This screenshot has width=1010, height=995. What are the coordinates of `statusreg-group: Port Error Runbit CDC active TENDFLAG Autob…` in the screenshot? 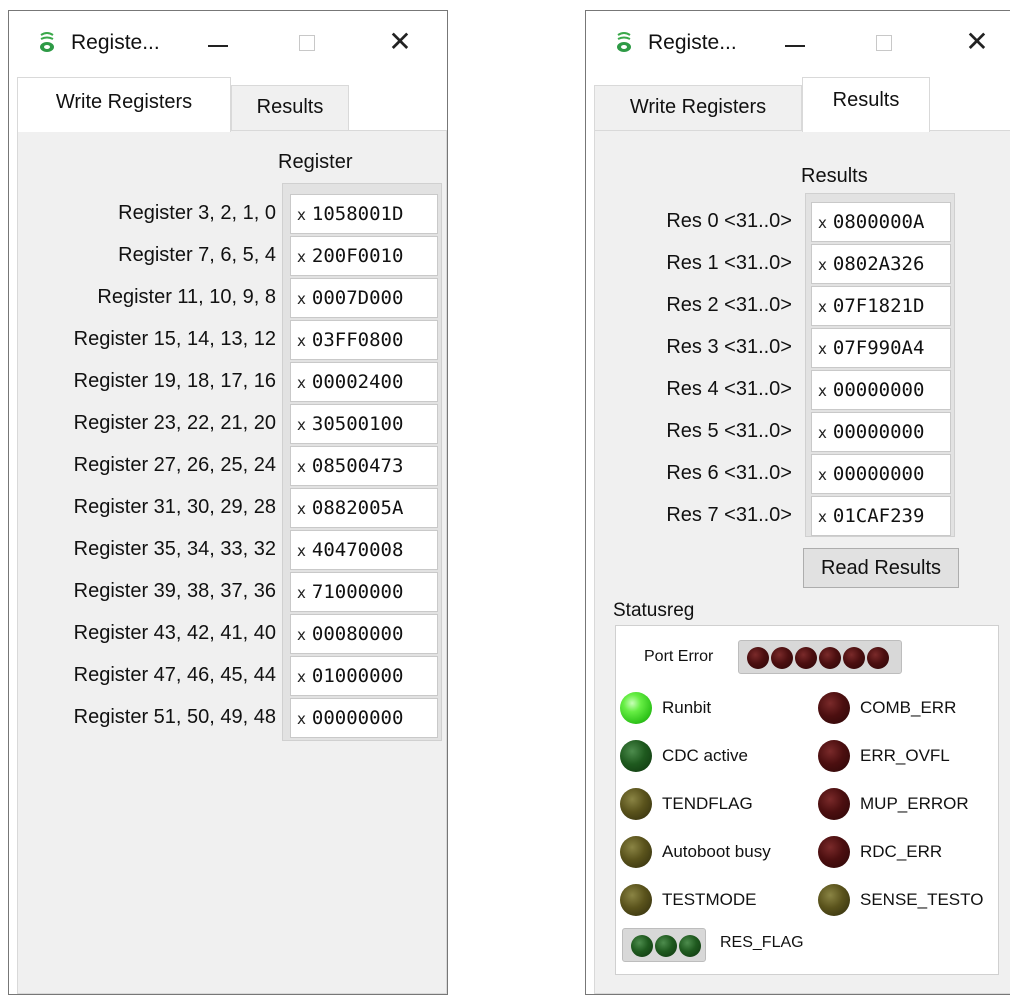 It's located at (807, 800).